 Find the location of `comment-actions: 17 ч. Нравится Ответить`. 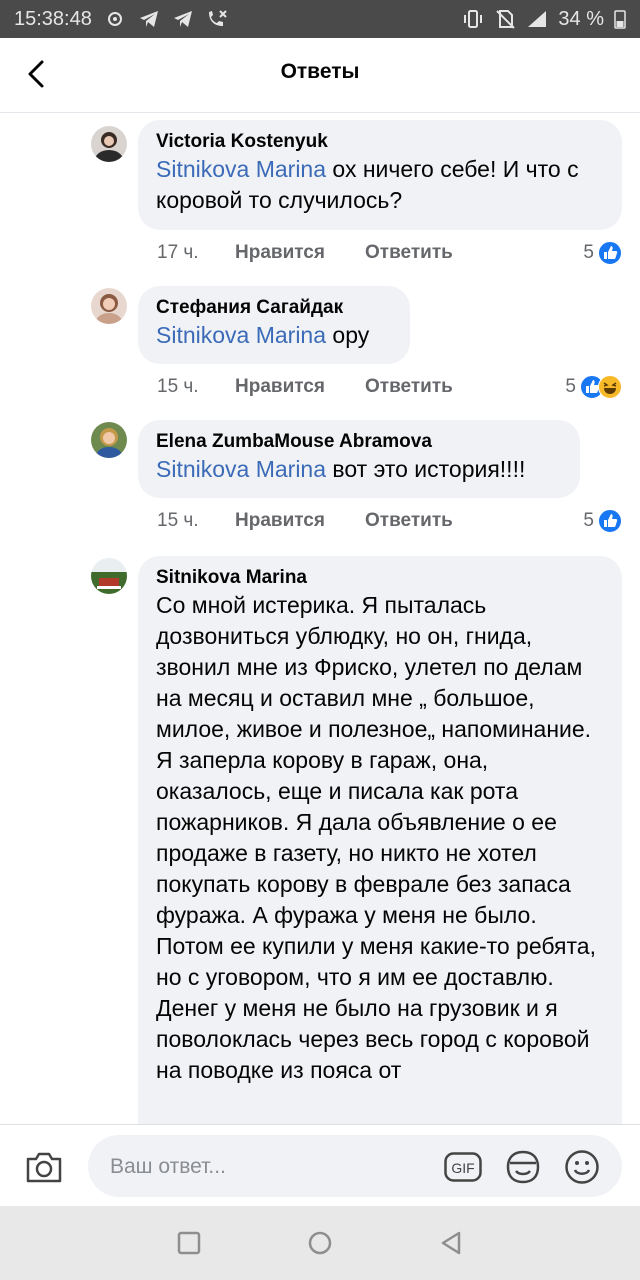

comment-actions: 17 ч. Нравится Ответить is located at coordinates (305, 253).